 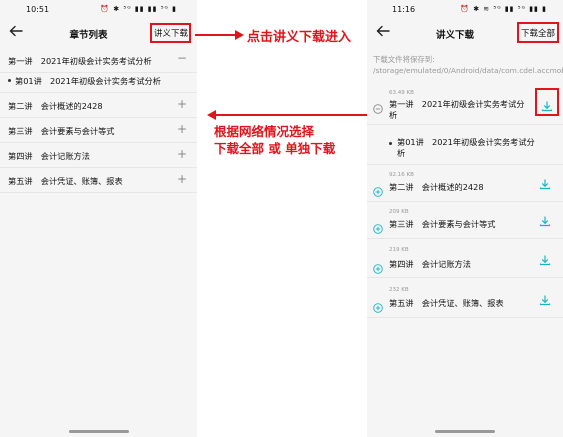 I want to click on chapter-row: 第二讲 会计概述的2428 +, so click(x=98, y=105).